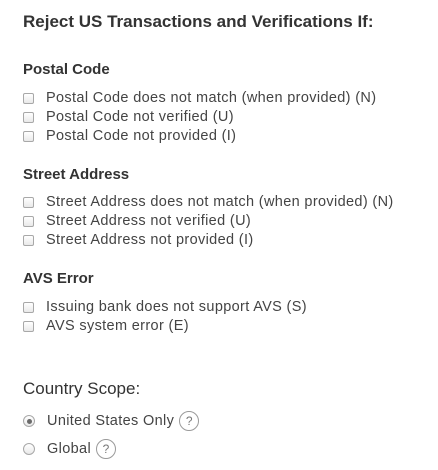  What do you see at coordinates (28, 136) in the screenshot?
I see `checkbox-postal-not-provided` at bounding box center [28, 136].